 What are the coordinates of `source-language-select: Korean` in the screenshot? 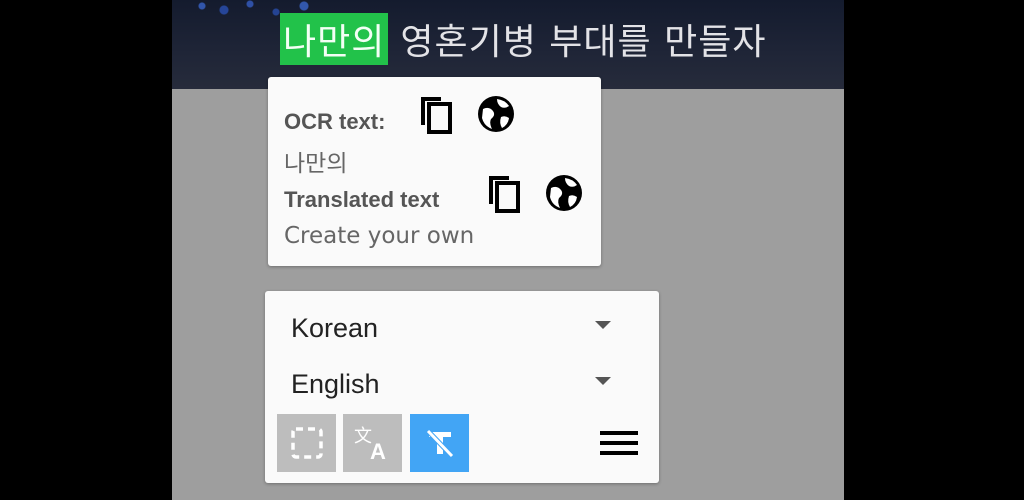 It's located at (462, 326).